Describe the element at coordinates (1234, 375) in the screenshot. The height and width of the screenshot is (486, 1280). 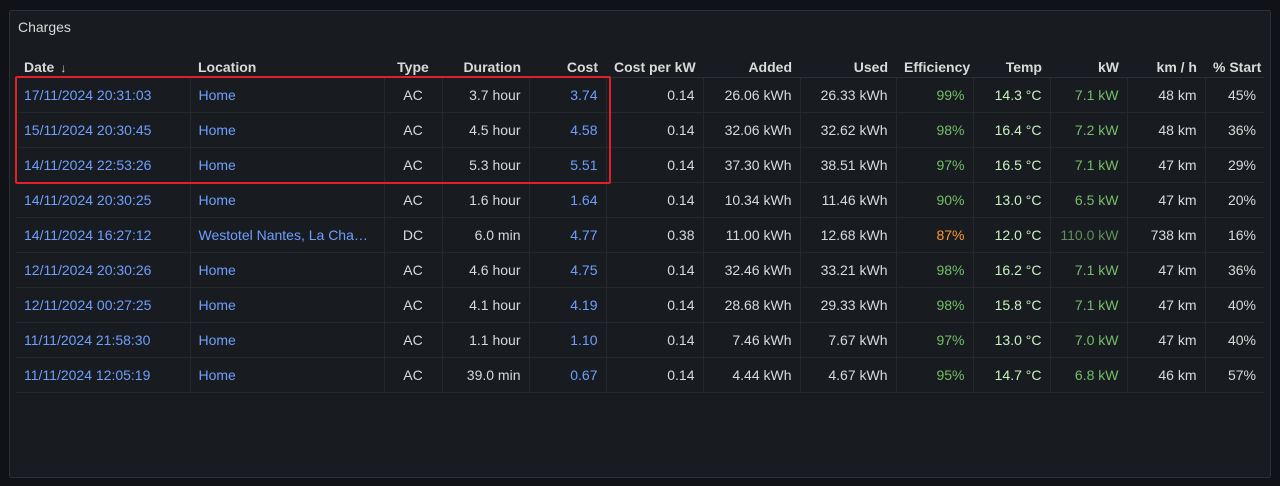
I see `cell-start: 57%` at that location.